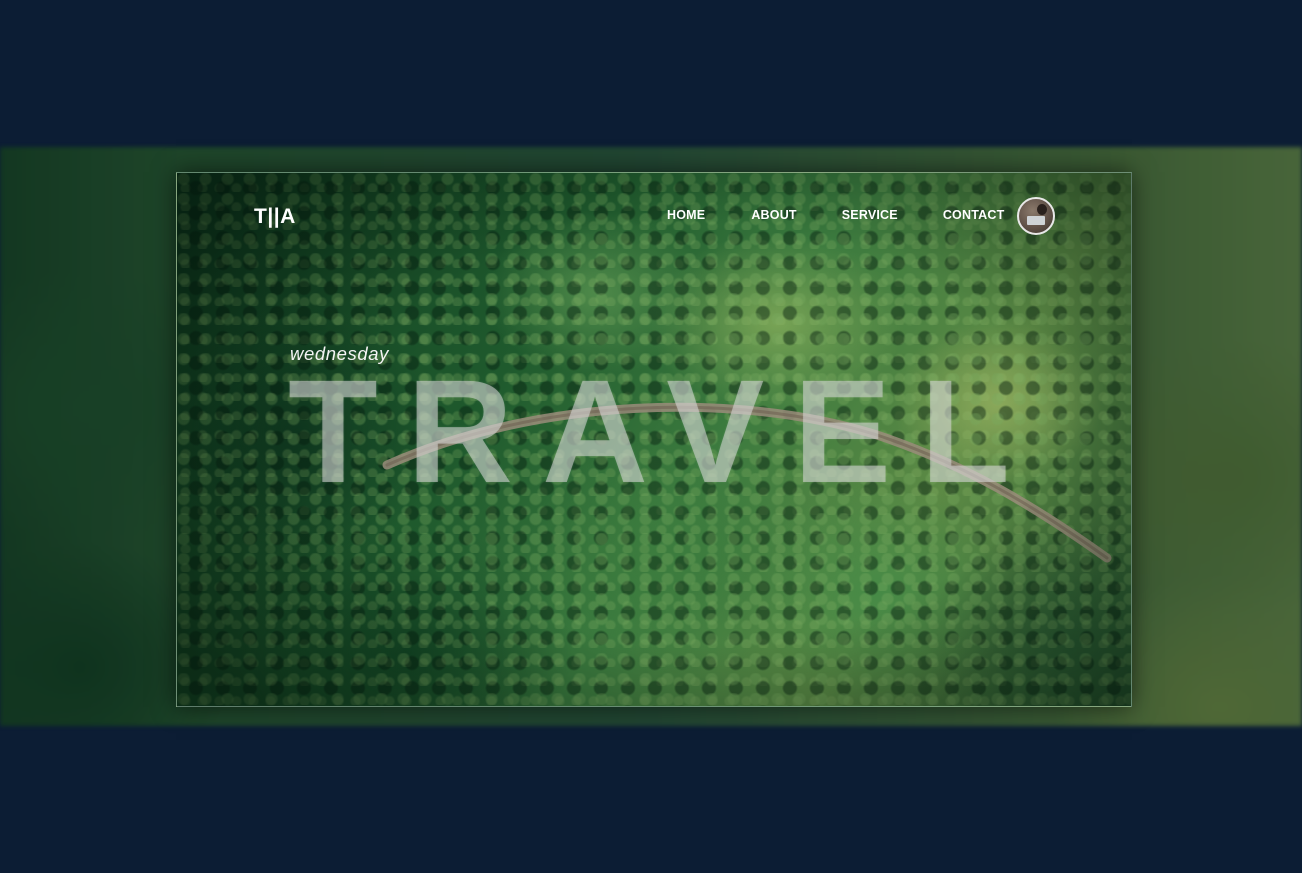 The width and height of the screenshot is (1302, 873). What do you see at coordinates (275, 217) in the screenshot?
I see `brand-logo: T||A` at bounding box center [275, 217].